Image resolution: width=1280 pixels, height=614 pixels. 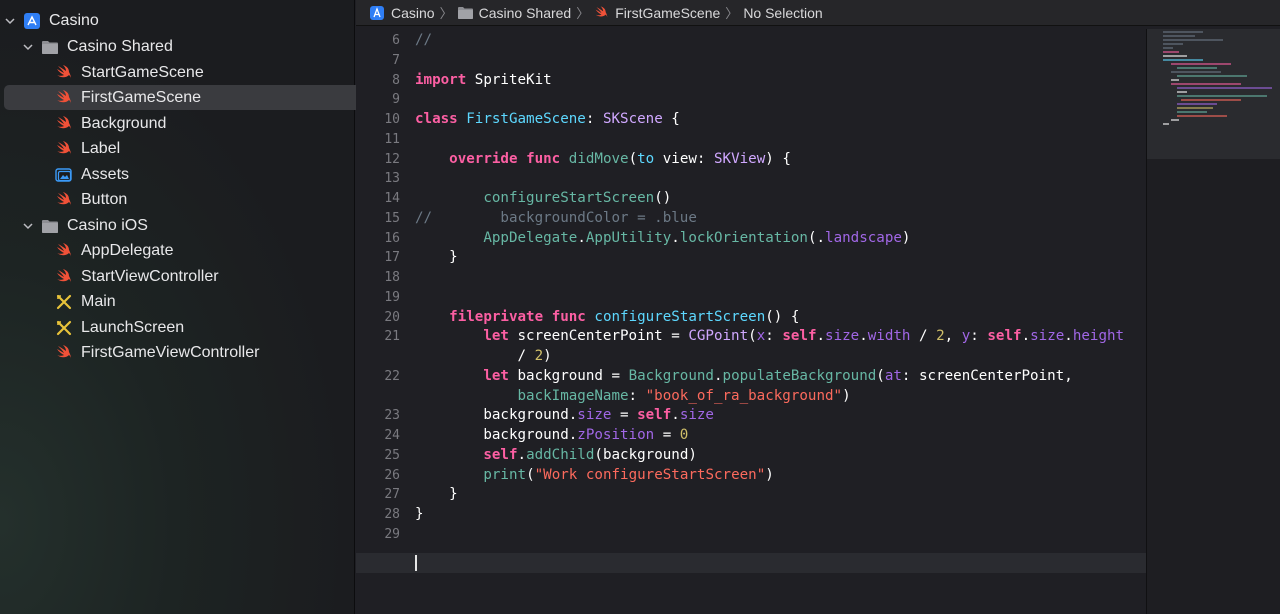 What do you see at coordinates (198, 148) in the screenshot?
I see `tree-row-label: Label` at bounding box center [198, 148].